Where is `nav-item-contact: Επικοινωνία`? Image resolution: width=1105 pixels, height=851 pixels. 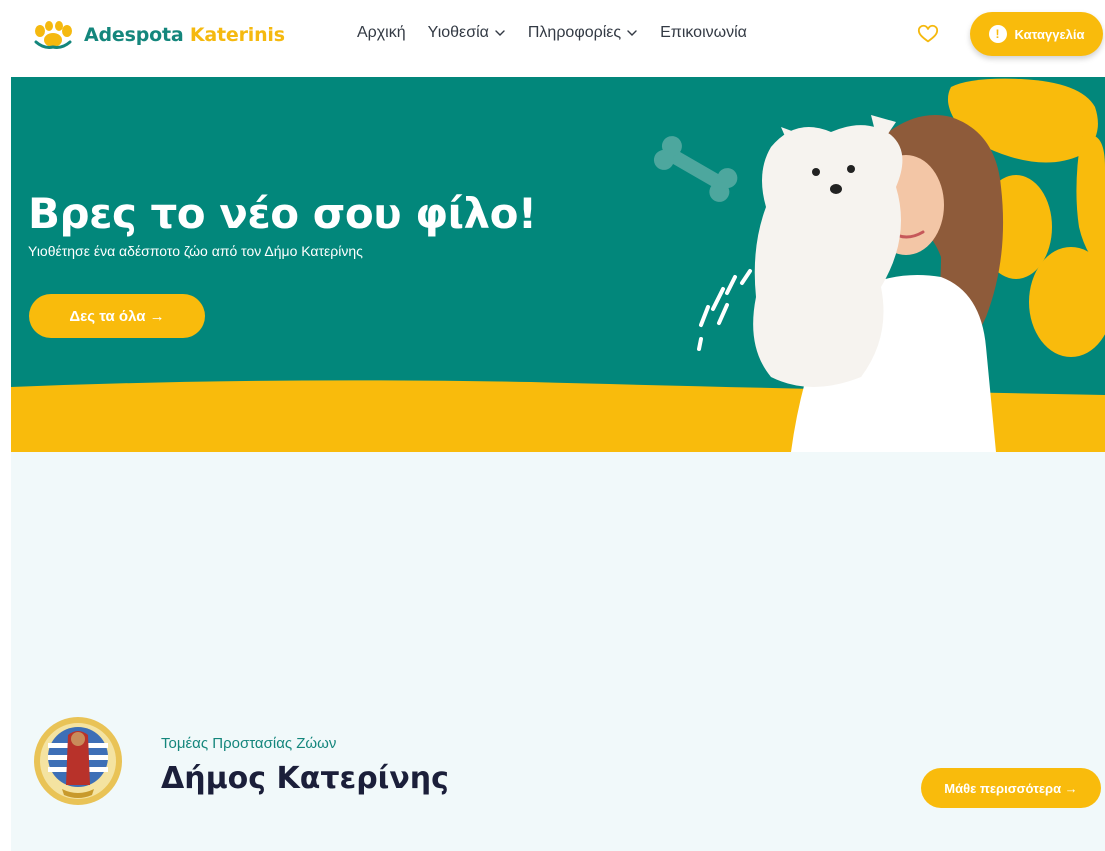 nav-item-contact: Επικοινωνία is located at coordinates (703, 33).